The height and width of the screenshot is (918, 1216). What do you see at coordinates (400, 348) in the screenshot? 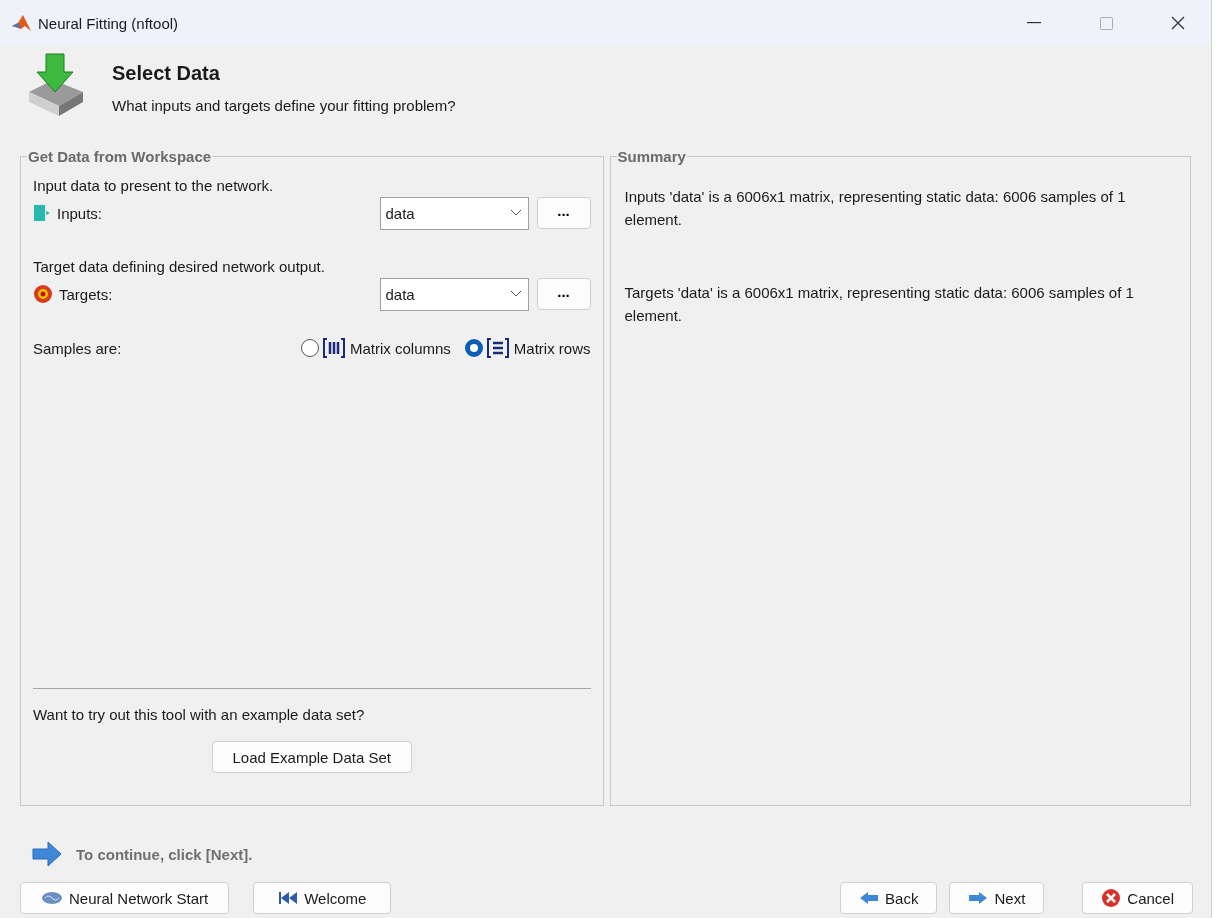
I see `option-label: Matrix columns` at bounding box center [400, 348].